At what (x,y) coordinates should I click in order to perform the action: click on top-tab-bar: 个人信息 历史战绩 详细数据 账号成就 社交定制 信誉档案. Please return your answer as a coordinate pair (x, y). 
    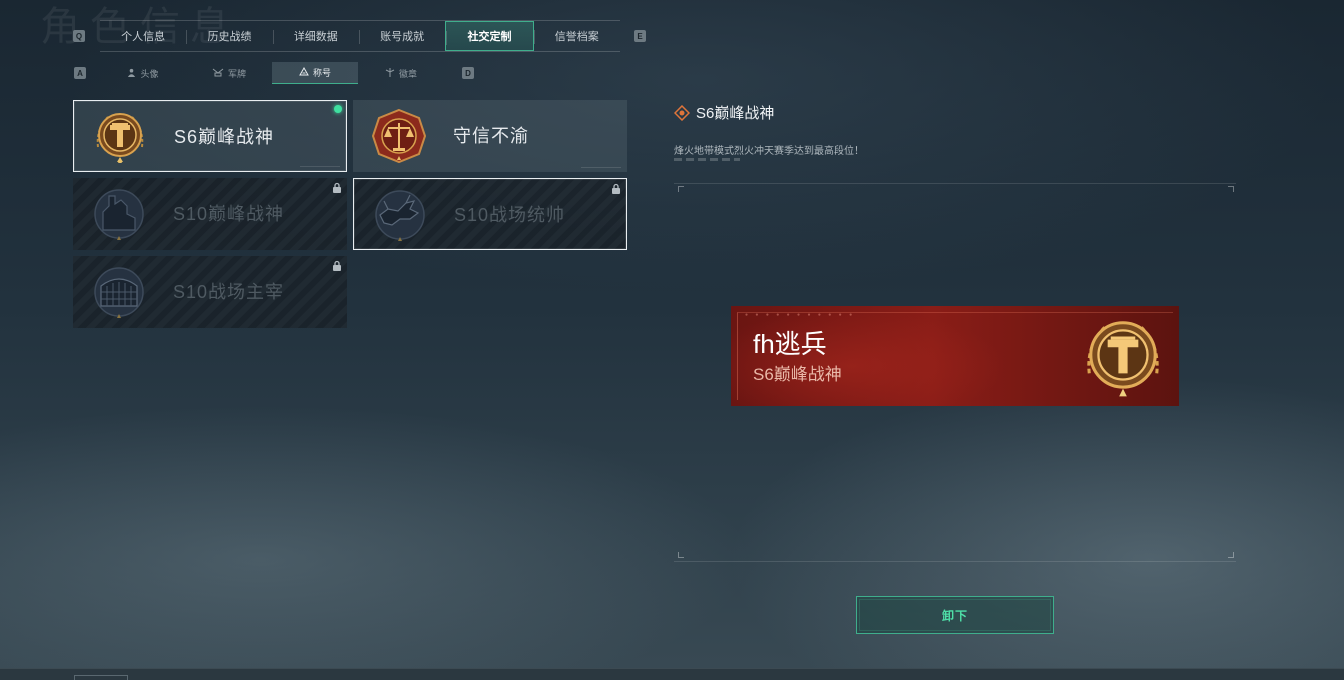
    Looking at the image, I should click on (360, 36).